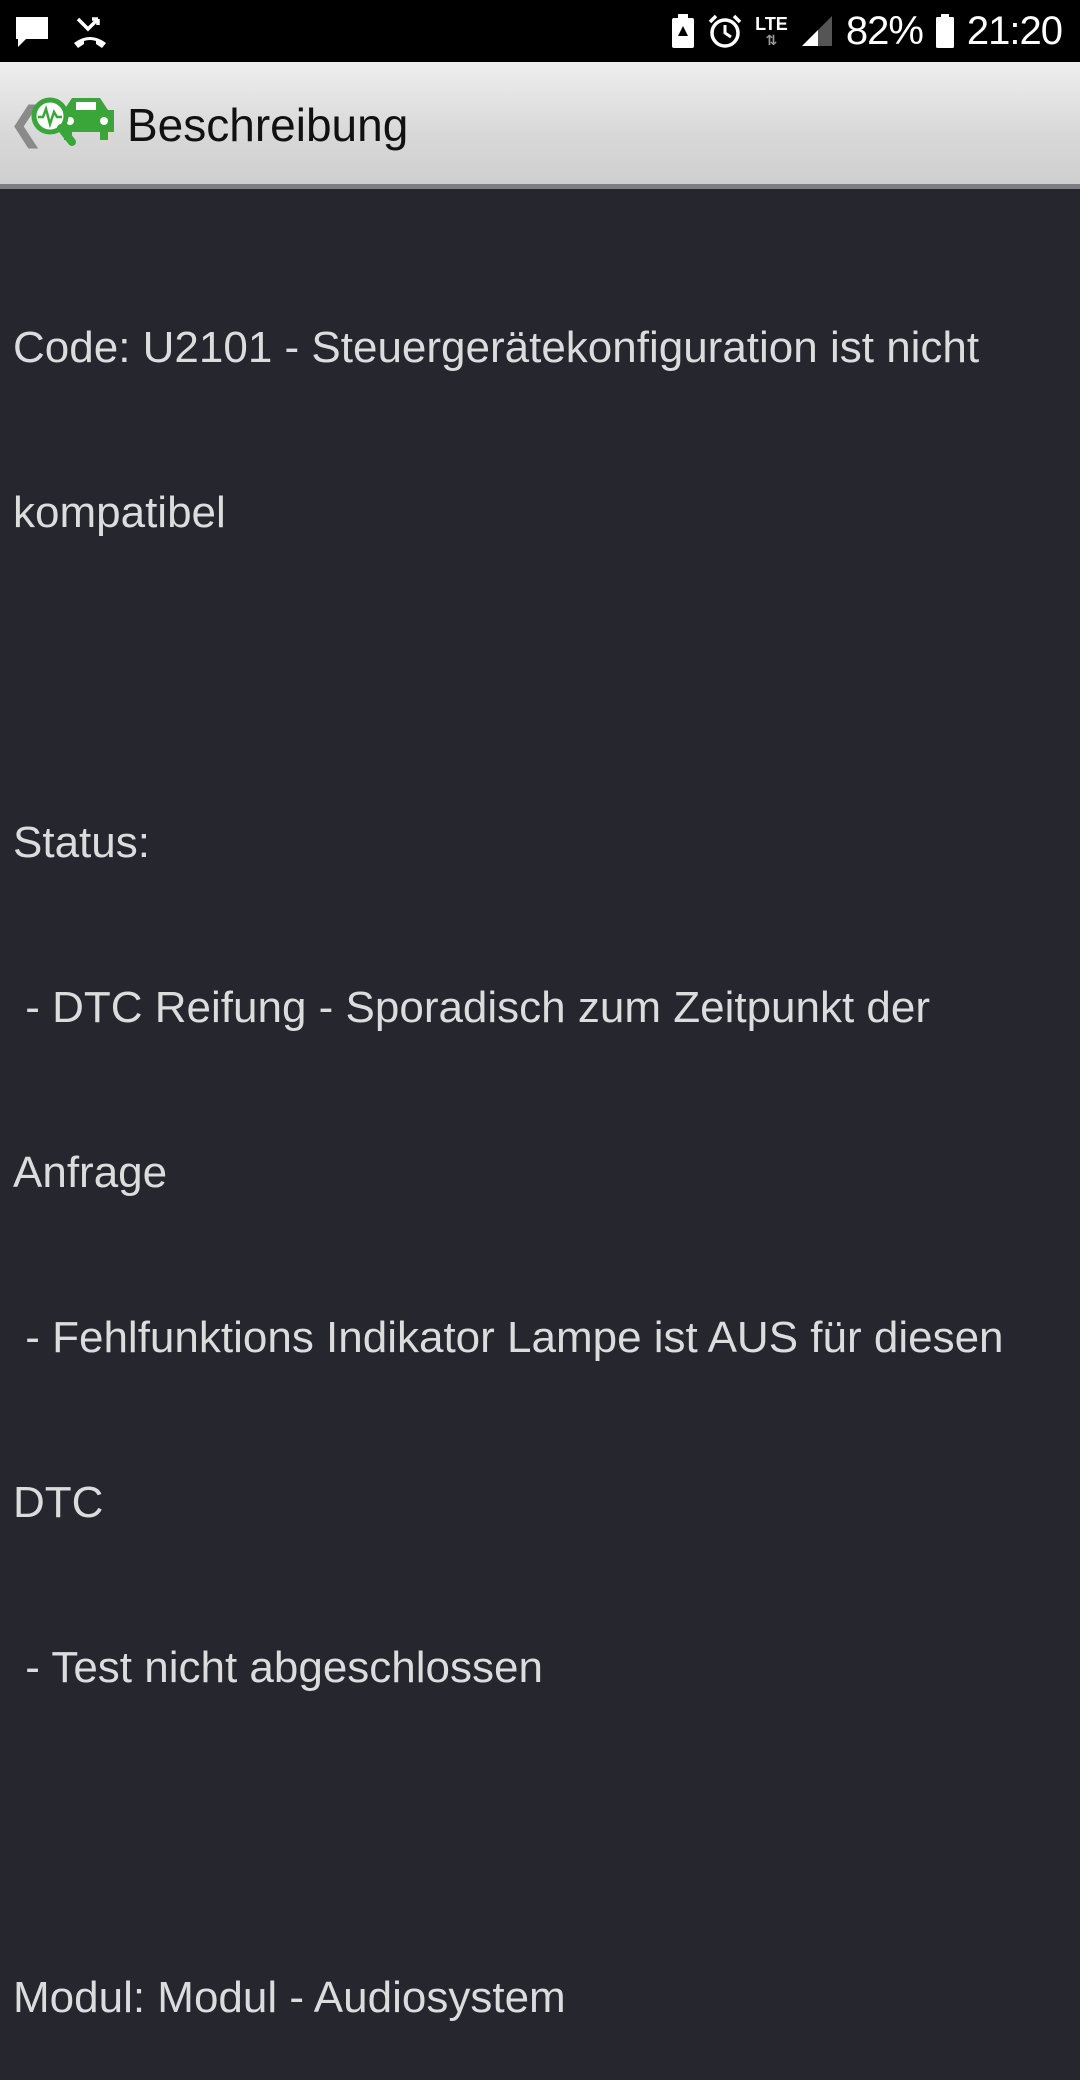 The width and height of the screenshot is (1080, 2080). I want to click on clock: 21:20, so click(1014, 30).